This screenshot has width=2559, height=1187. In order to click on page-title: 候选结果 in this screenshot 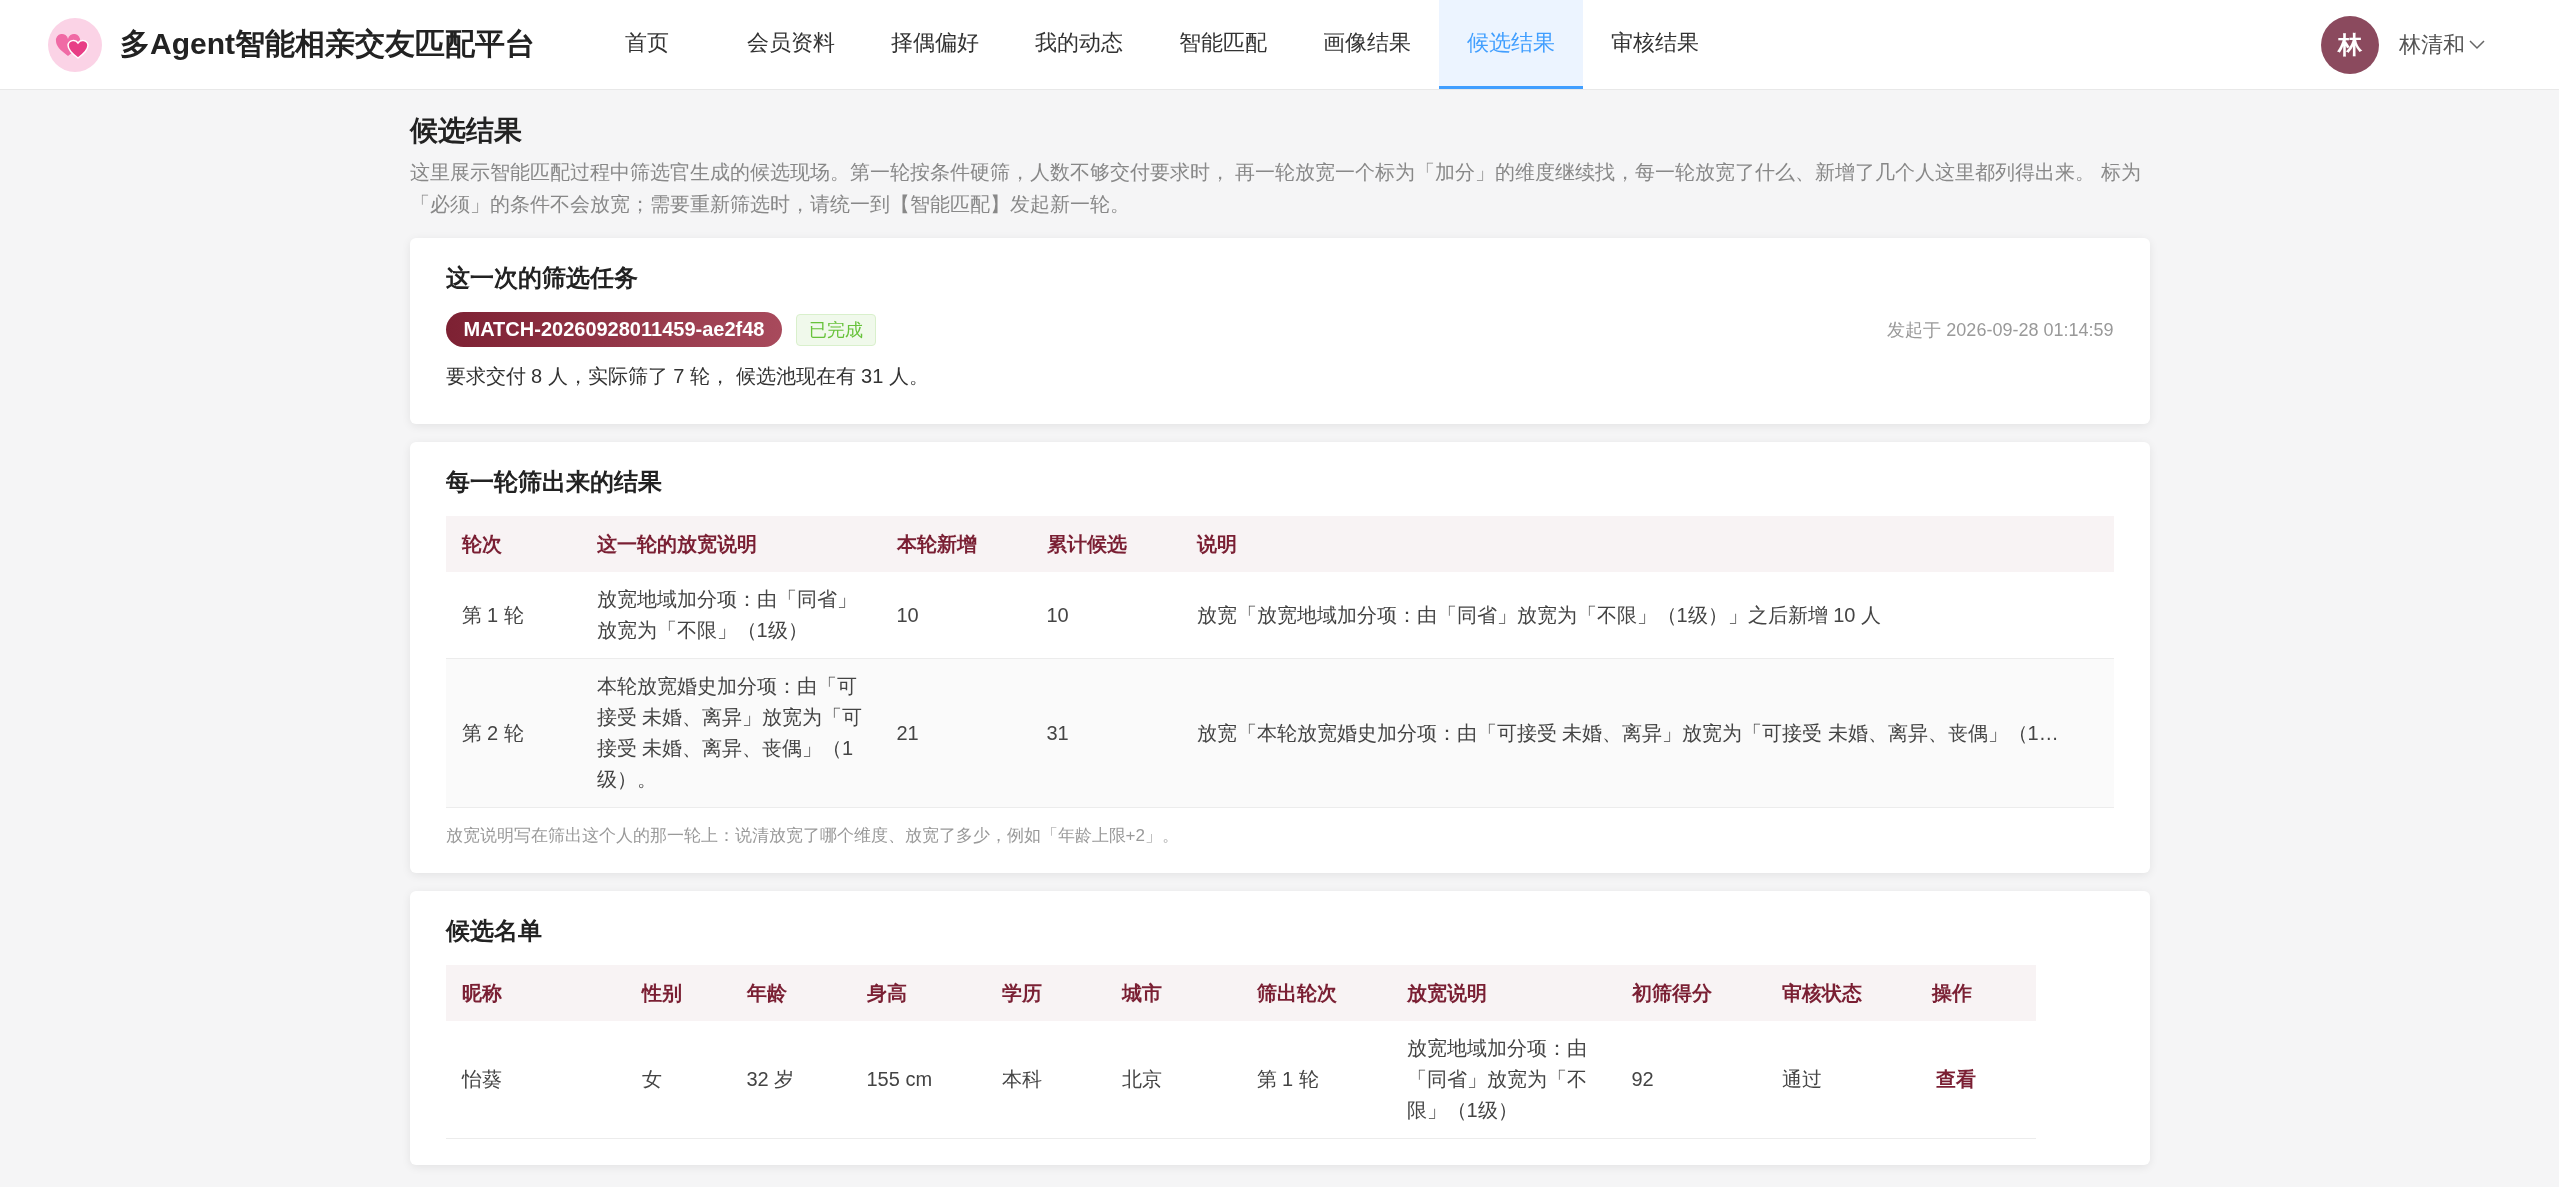, I will do `click(466, 131)`.